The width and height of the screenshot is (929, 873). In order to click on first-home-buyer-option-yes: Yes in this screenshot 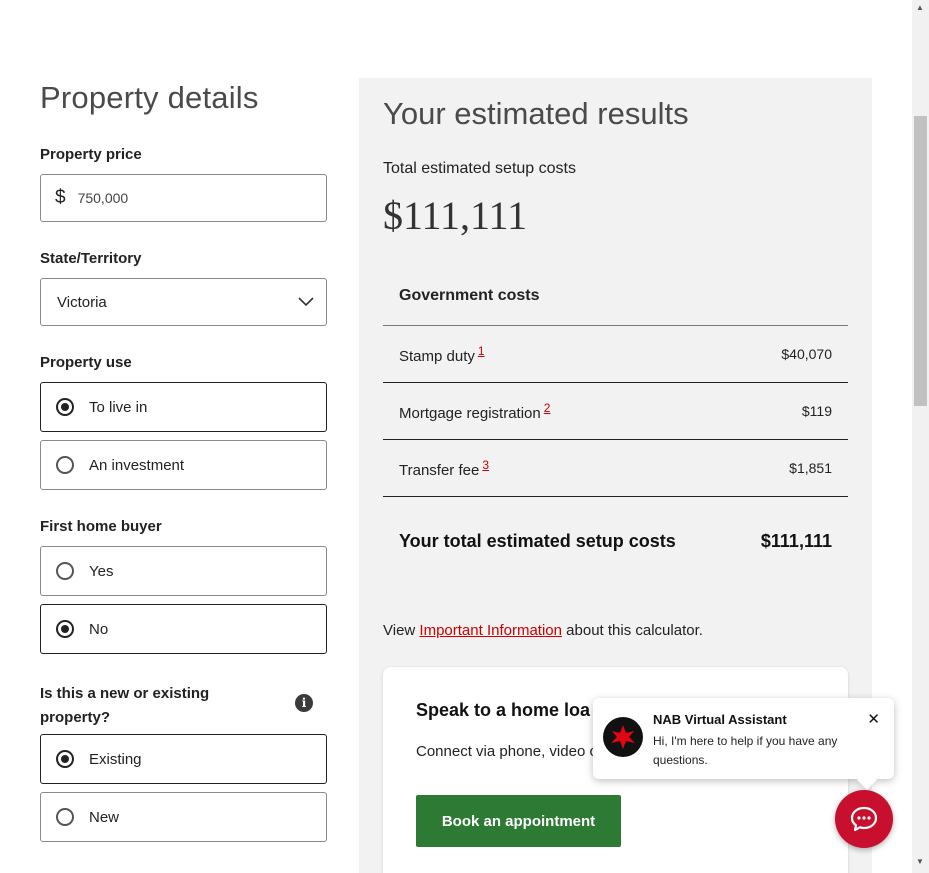, I will do `click(183, 571)`.